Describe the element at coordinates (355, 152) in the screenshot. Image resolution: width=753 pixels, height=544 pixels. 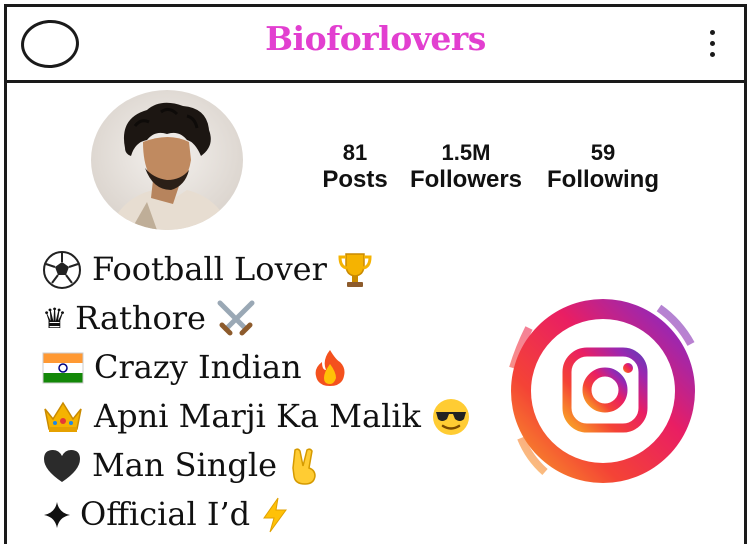
I see `stat-posts-value: 81` at that location.